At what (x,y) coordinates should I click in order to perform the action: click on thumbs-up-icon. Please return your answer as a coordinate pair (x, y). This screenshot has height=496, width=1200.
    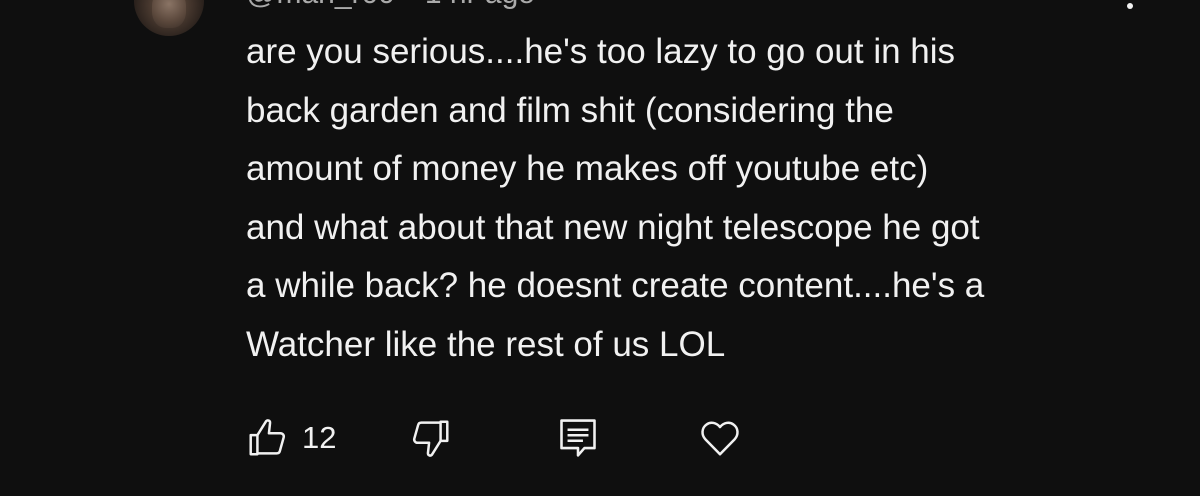
    Looking at the image, I should click on (267, 437).